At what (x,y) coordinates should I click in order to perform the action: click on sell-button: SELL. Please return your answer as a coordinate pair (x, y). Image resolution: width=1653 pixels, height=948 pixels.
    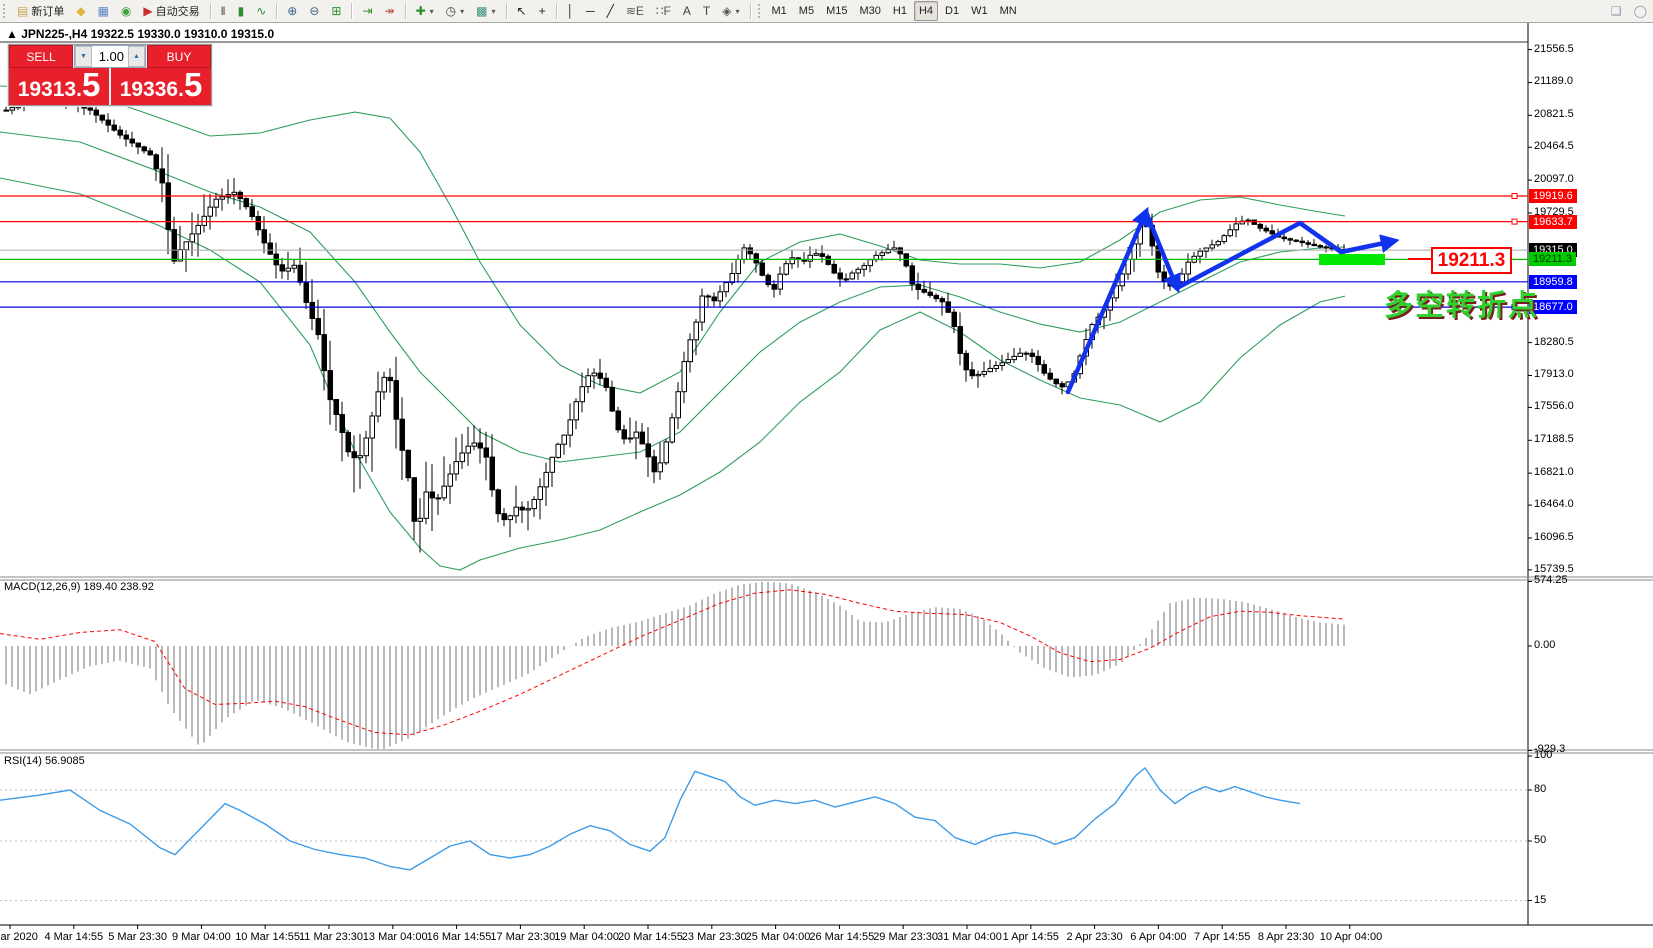
    Looking at the image, I should click on (41, 56).